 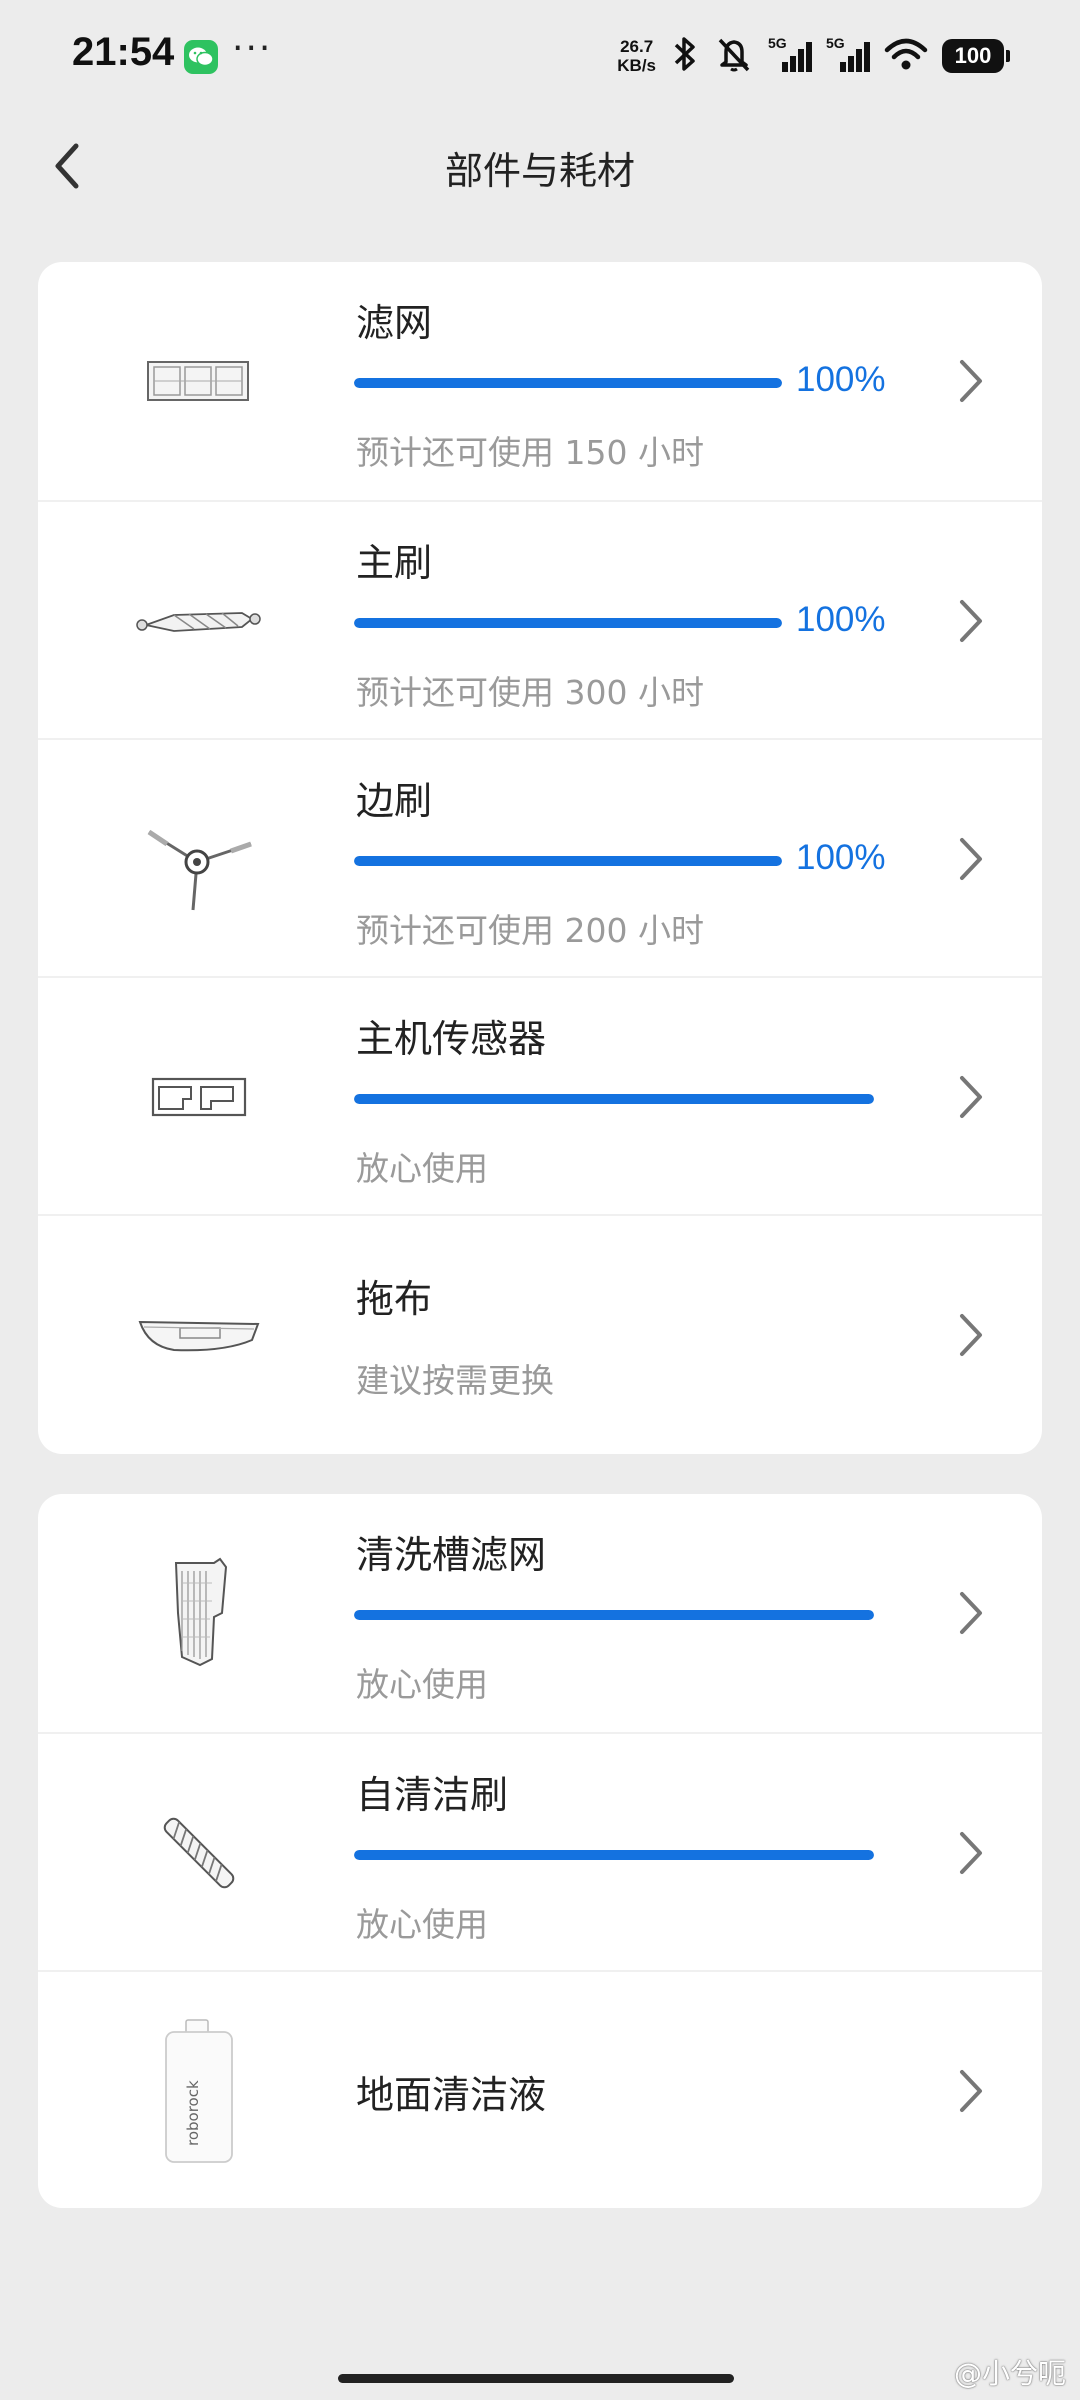 What do you see at coordinates (790, 56) in the screenshot?
I see `signal-5g-icon: 5G` at bounding box center [790, 56].